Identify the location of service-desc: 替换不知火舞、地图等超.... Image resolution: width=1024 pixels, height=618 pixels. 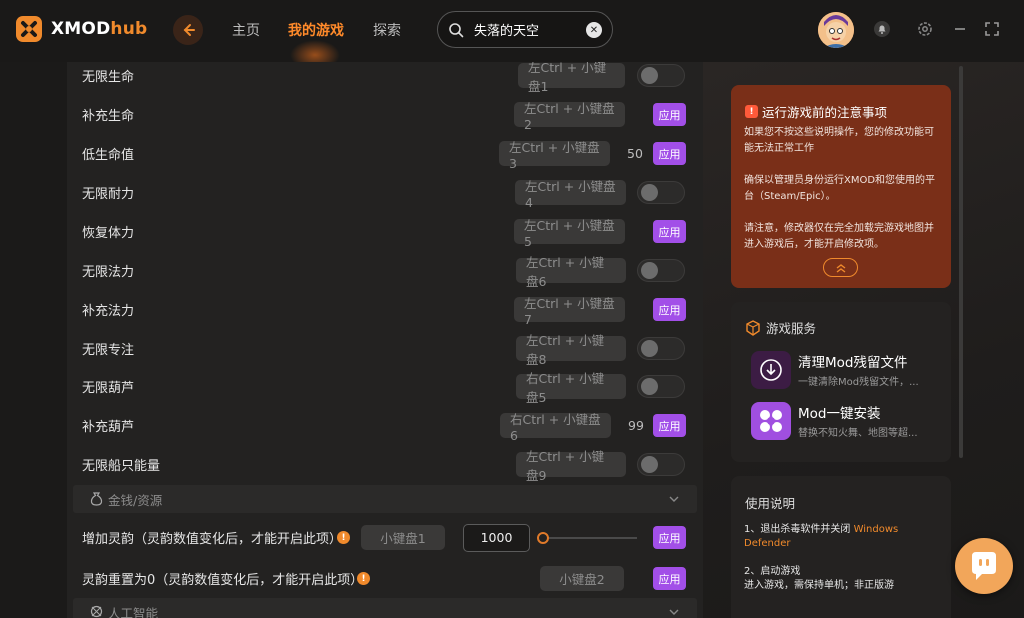
(858, 433).